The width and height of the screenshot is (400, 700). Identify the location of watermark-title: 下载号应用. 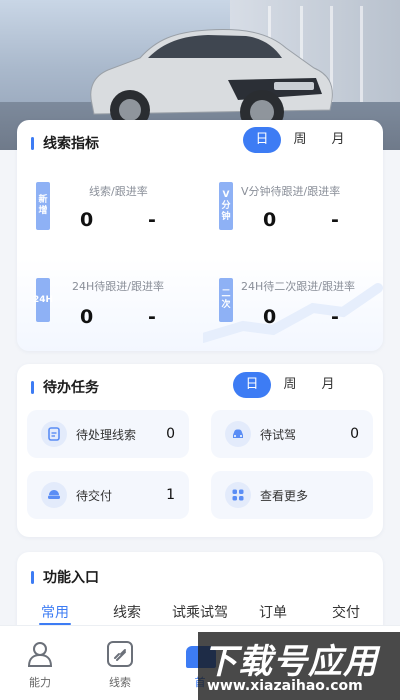
(290, 662).